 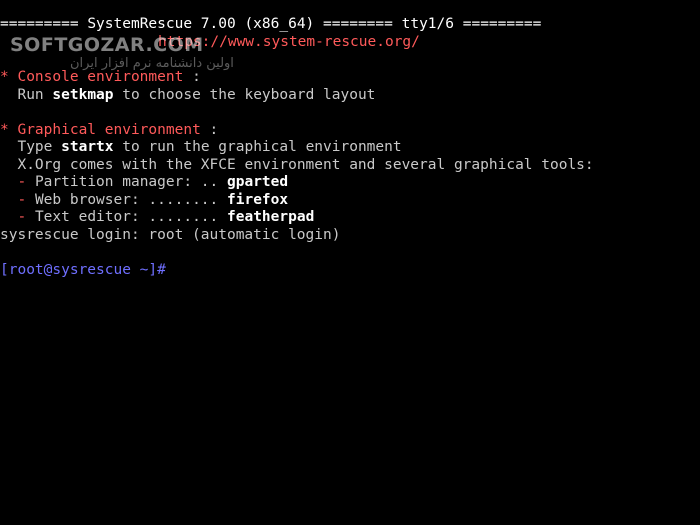 I want to click on tool-value-gparted: gparted, so click(x=258, y=182).